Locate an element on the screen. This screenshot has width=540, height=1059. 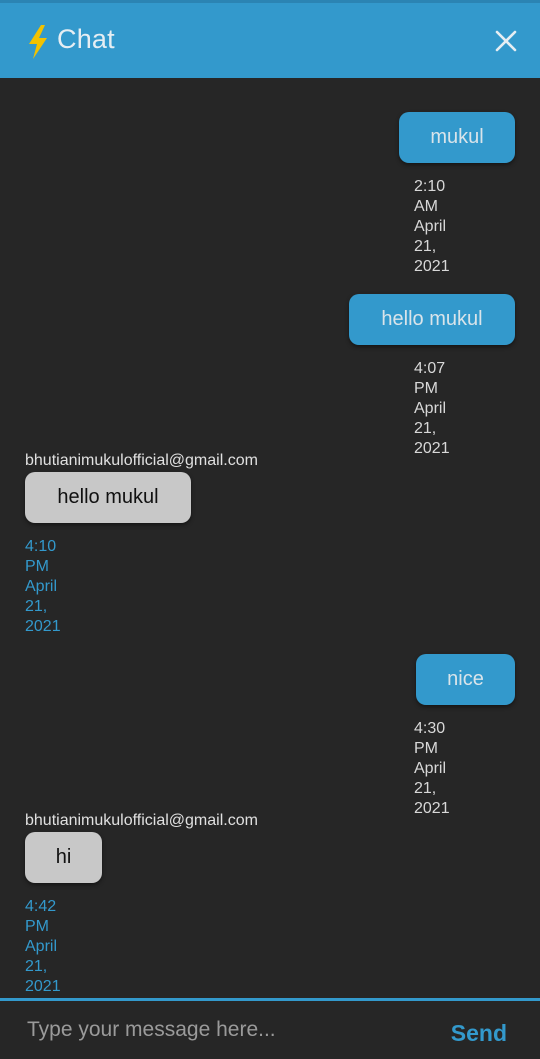
chat-header: Chat is located at coordinates (270, 39).